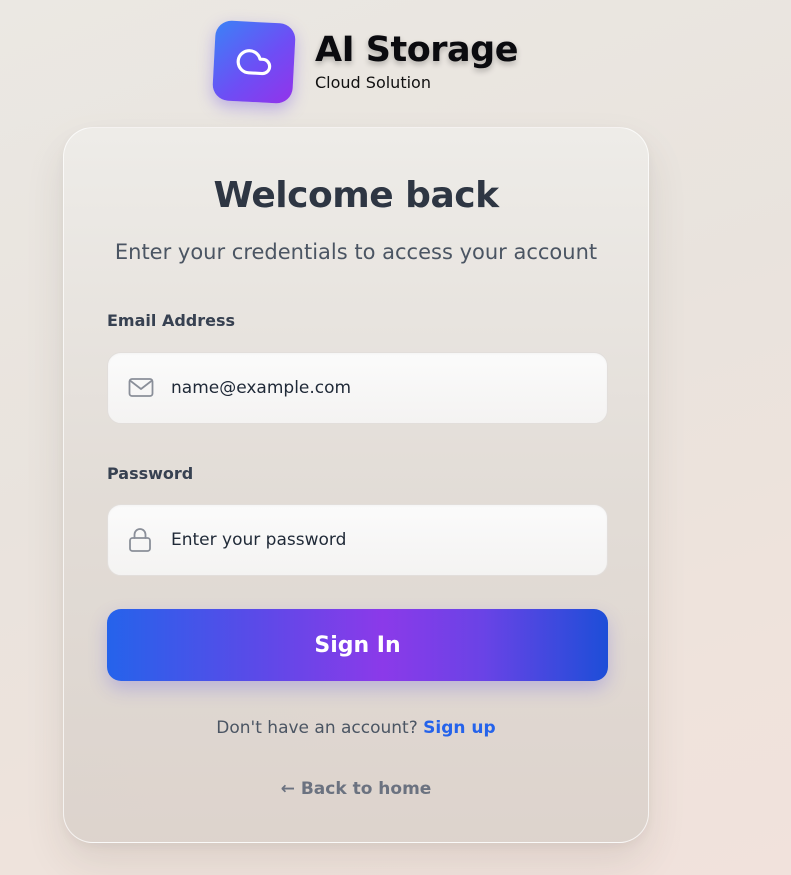  What do you see at coordinates (459, 728) in the screenshot?
I see `sign-up-link: Sign up` at bounding box center [459, 728].